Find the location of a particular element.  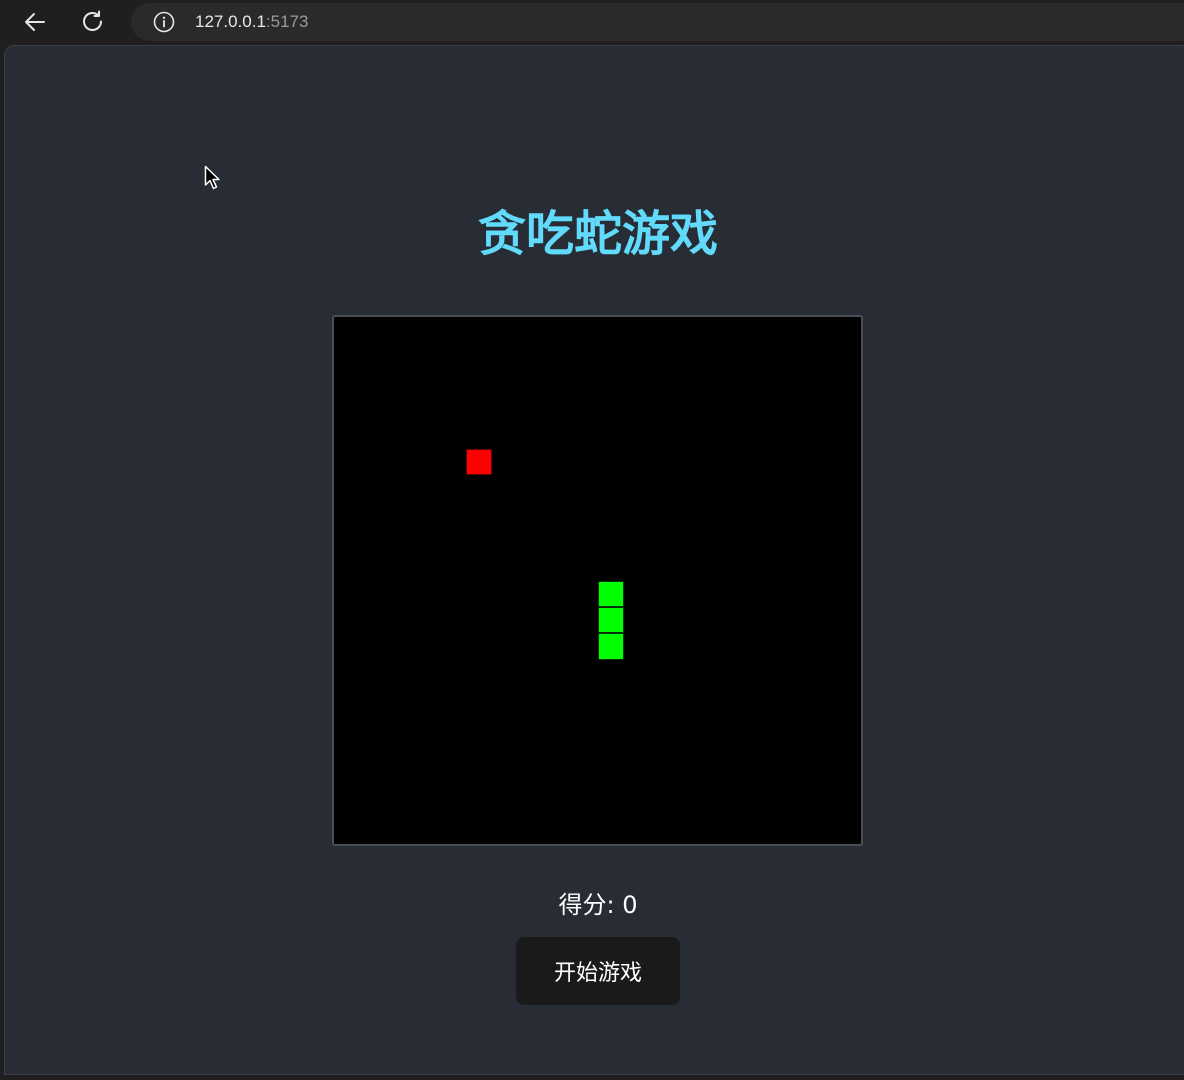

browser-toolbar: 127.0.0.1:5173 is located at coordinates (592, 22).